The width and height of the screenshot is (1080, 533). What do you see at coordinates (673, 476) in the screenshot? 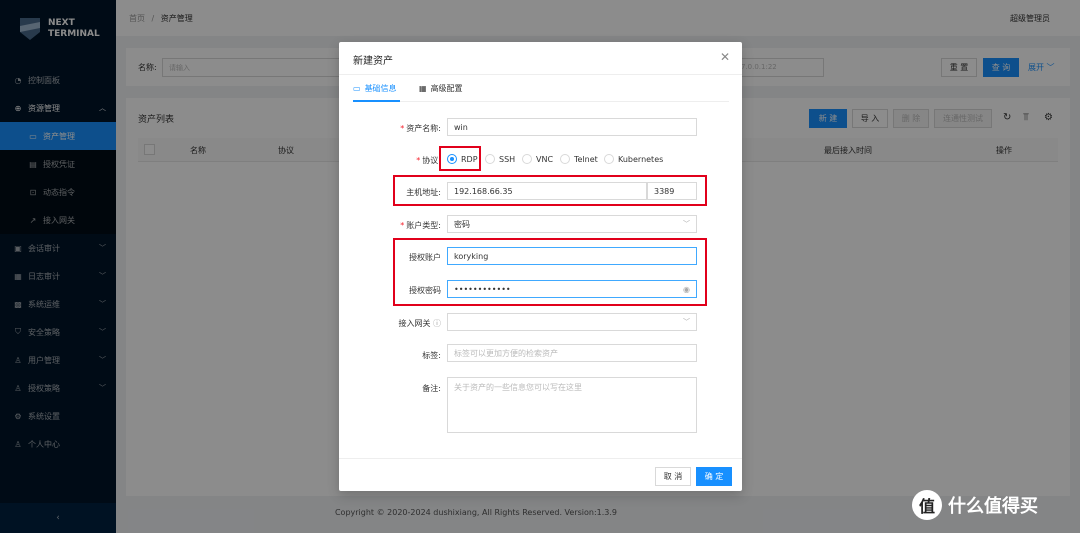
I see `cancel-button: 取 消` at bounding box center [673, 476].